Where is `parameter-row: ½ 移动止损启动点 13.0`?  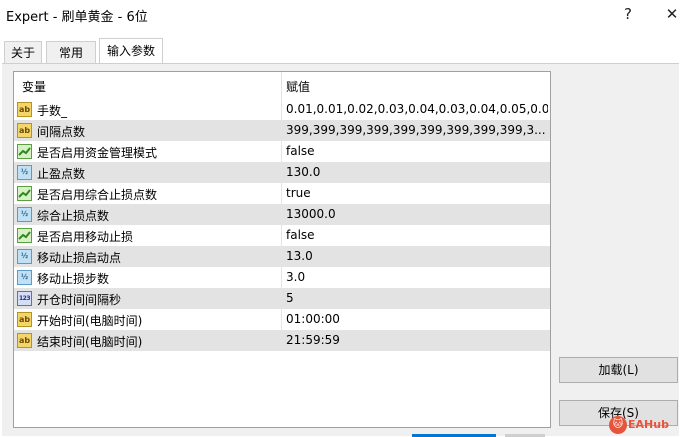 parameter-row: ½ 移动止损启动点 13.0 is located at coordinates (282, 256).